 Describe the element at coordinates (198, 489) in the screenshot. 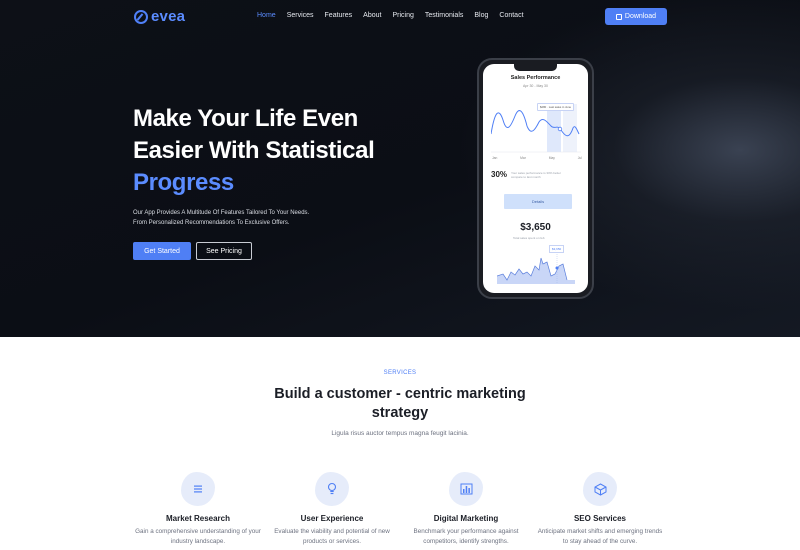

I see `list-icon` at that location.